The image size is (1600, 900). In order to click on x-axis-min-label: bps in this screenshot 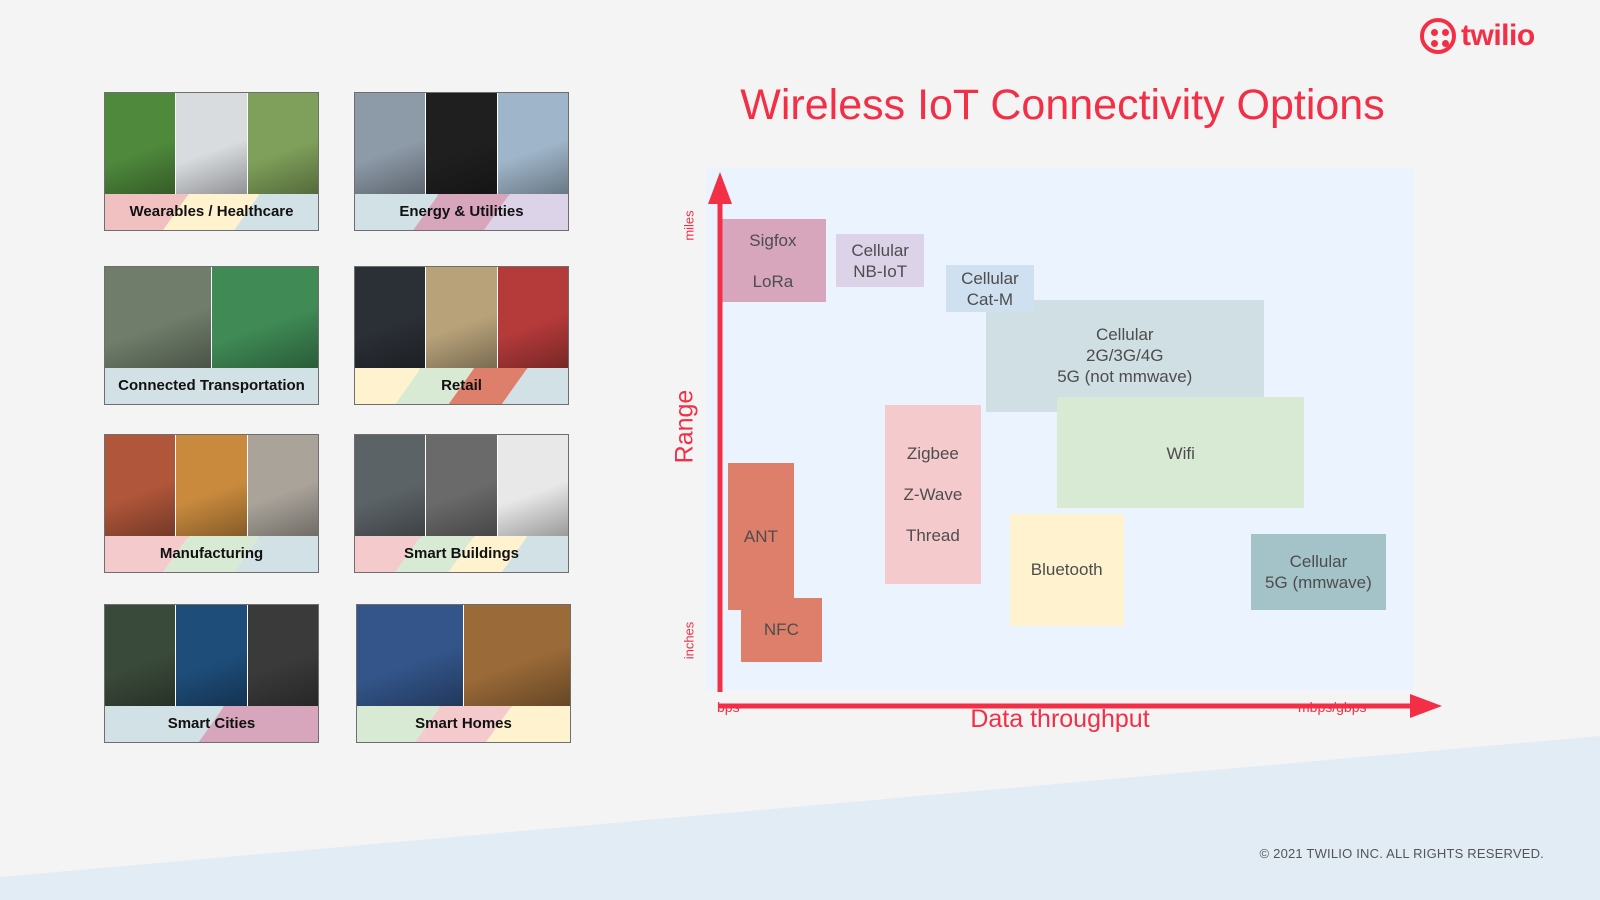, I will do `click(728, 707)`.